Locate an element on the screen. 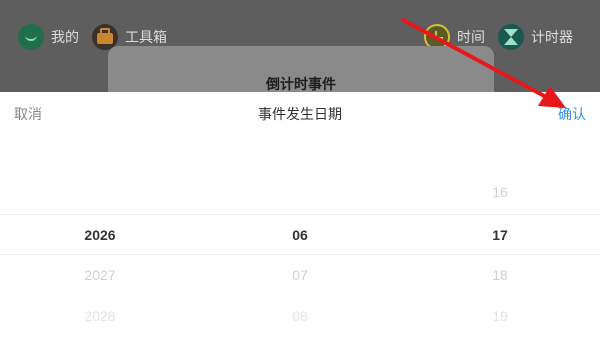 This screenshot has height=338, width=600. month-selected: 06 is located at coordinates (300, 235).